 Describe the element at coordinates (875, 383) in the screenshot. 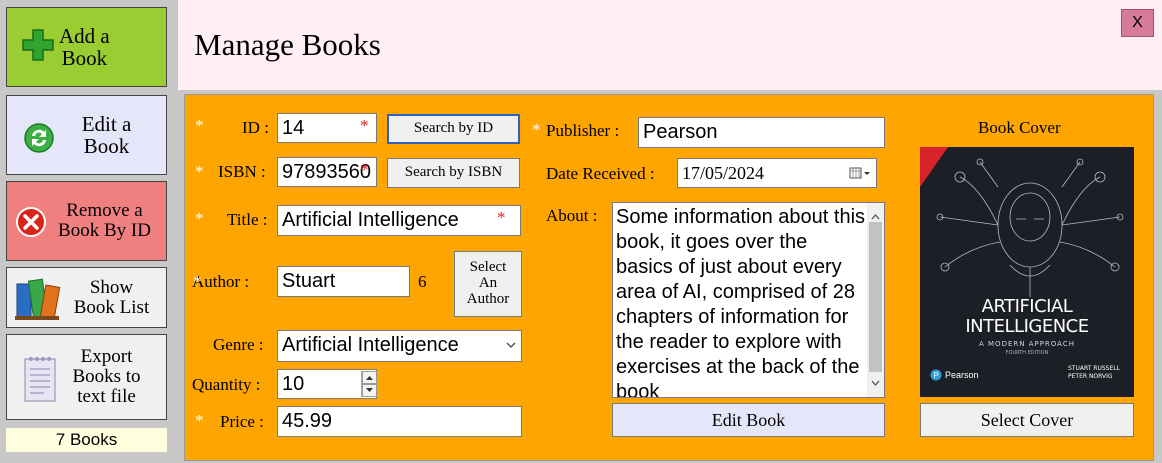

I see `scroll-down-icon` at that location.